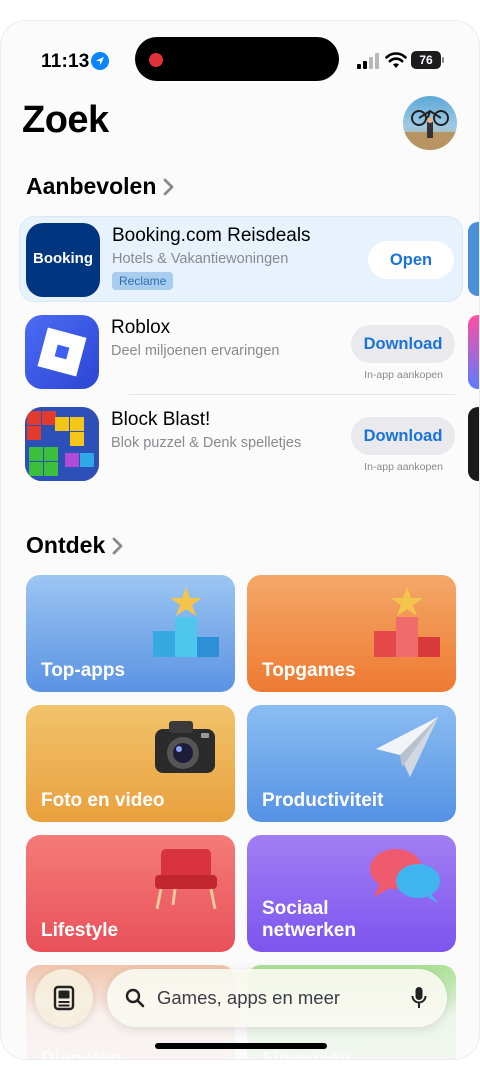 Image resolution: width=480 pixels, height=1080 pixels. What do you see at coordinates (63, 260) in the screenshot?
I see `booking-app-icon: Booking` at bounding box center [63, 260].